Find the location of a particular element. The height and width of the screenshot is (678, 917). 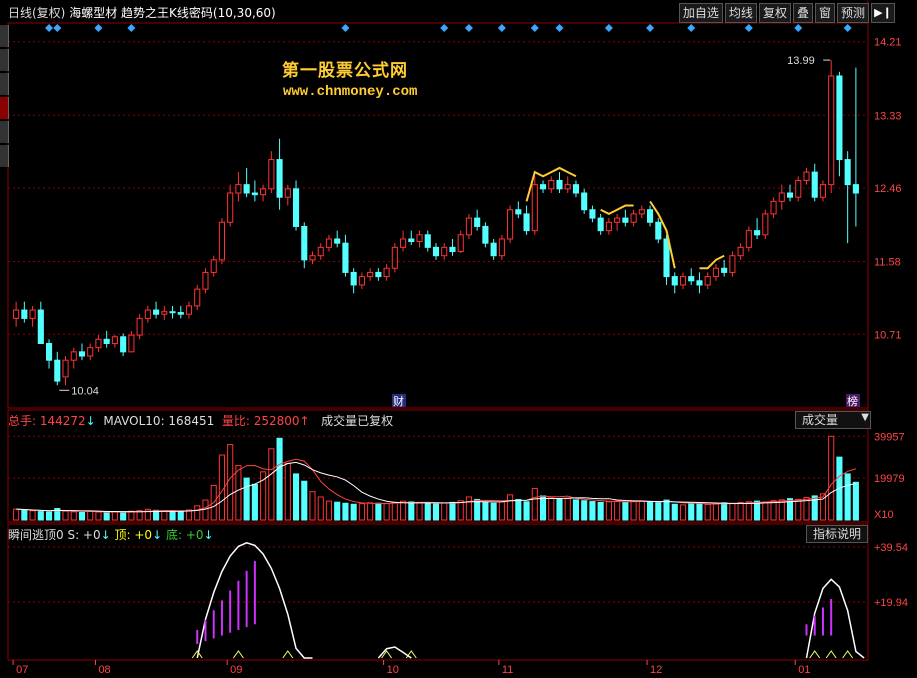

x-tick-label: 10 is located at coordinates (393, 670).